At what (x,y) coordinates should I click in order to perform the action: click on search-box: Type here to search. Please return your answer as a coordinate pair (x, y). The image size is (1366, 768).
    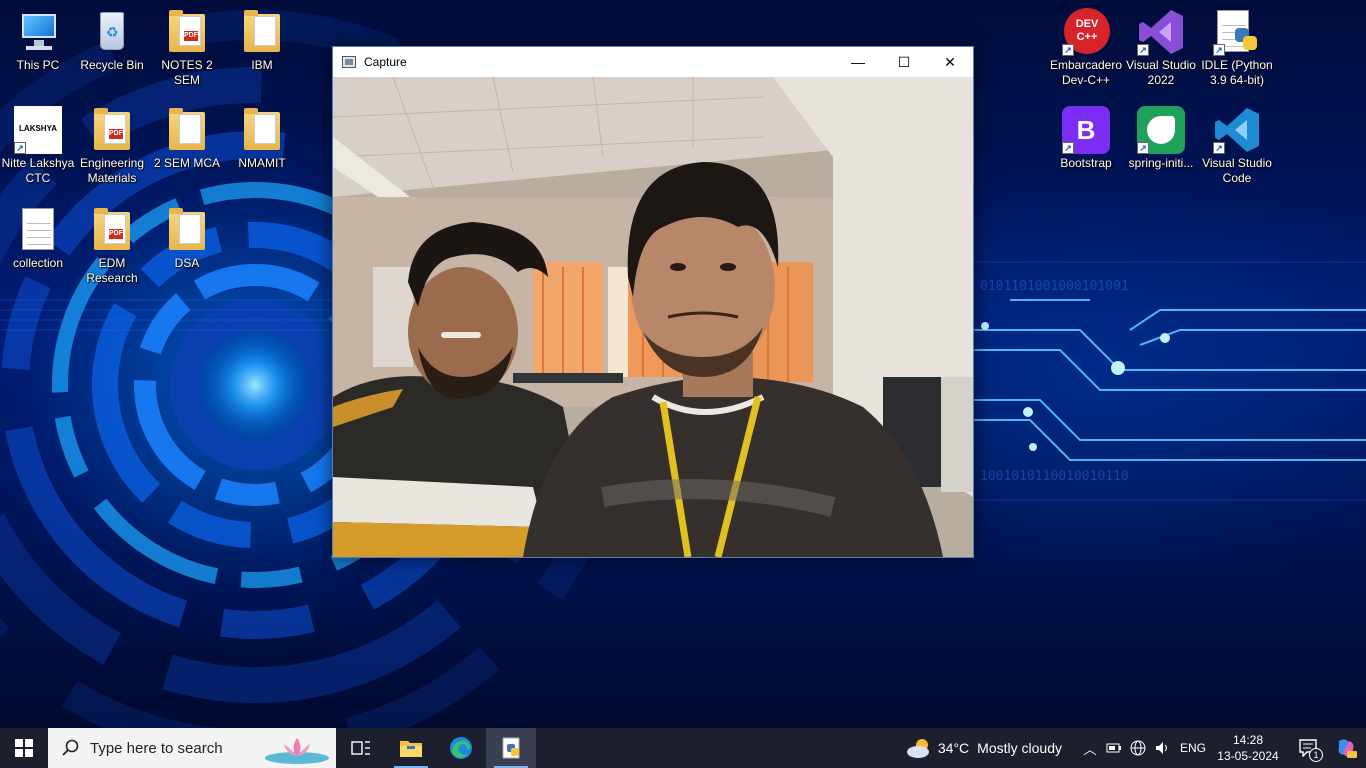
    Looking at the image, I should click on (192, 748).